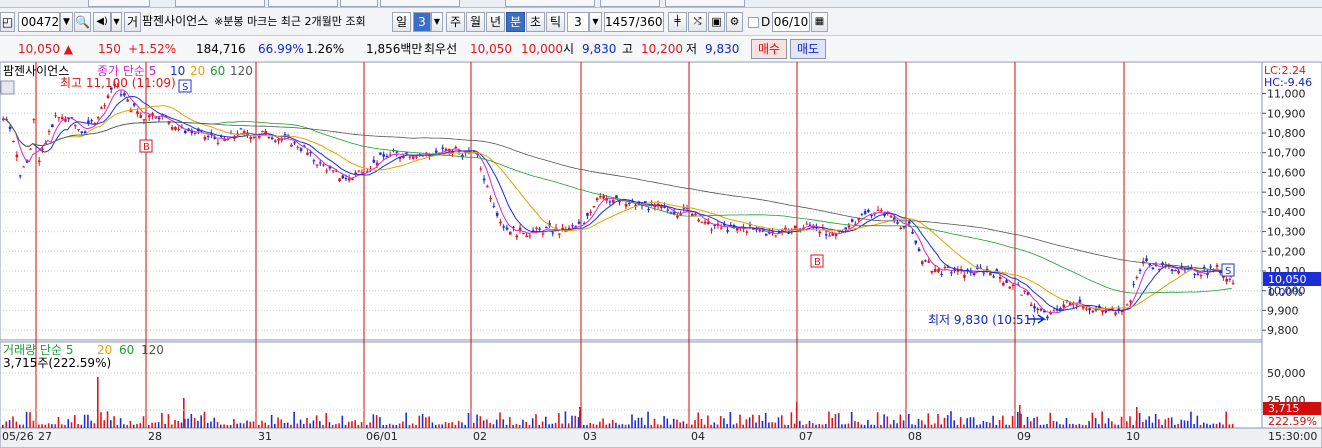 Image resolution: width=1322 pixels, height=448 pixels. Describe the element at coordinates (791, 22) in the screenshot. I see `date-input: 06/10` at that location.